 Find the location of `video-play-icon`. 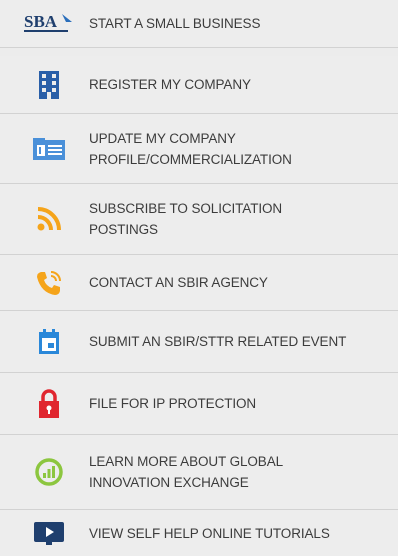

video-play-icon is located at coordinates (49, 533).